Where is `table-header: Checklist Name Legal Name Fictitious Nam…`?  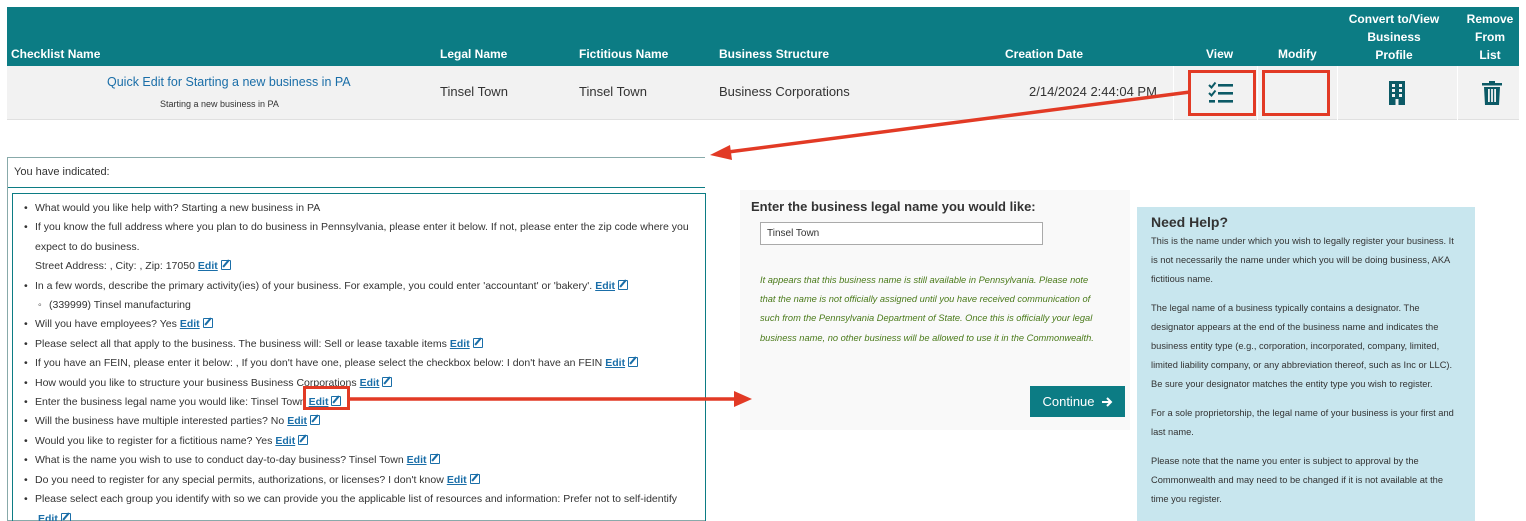 table-header: Checklist Name Legal Name Fictitious Nam… is located at coordinates (763, 36).